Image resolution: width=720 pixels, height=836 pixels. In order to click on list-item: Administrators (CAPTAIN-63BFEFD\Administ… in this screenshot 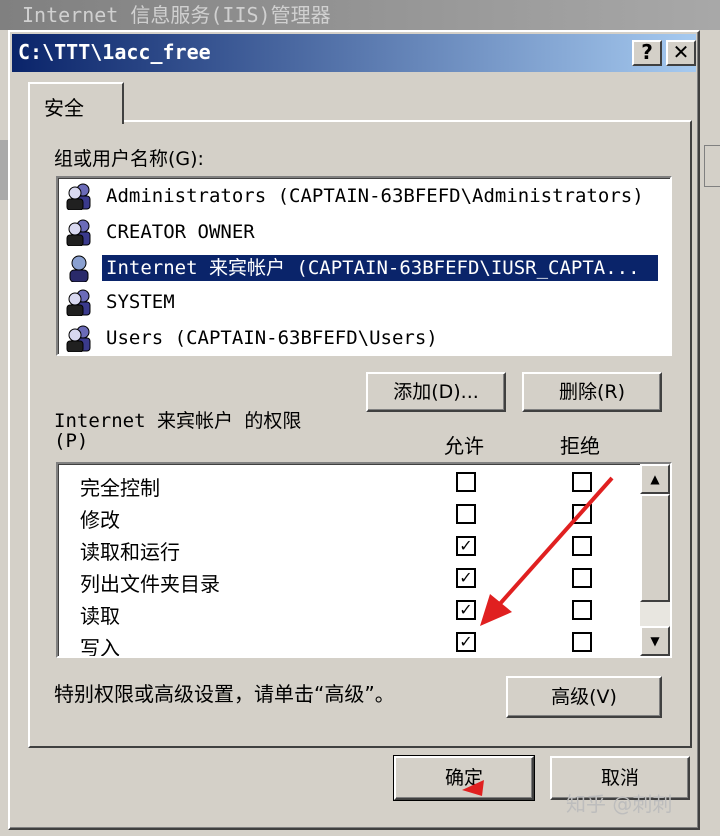, I will do `click(364, 196)`.